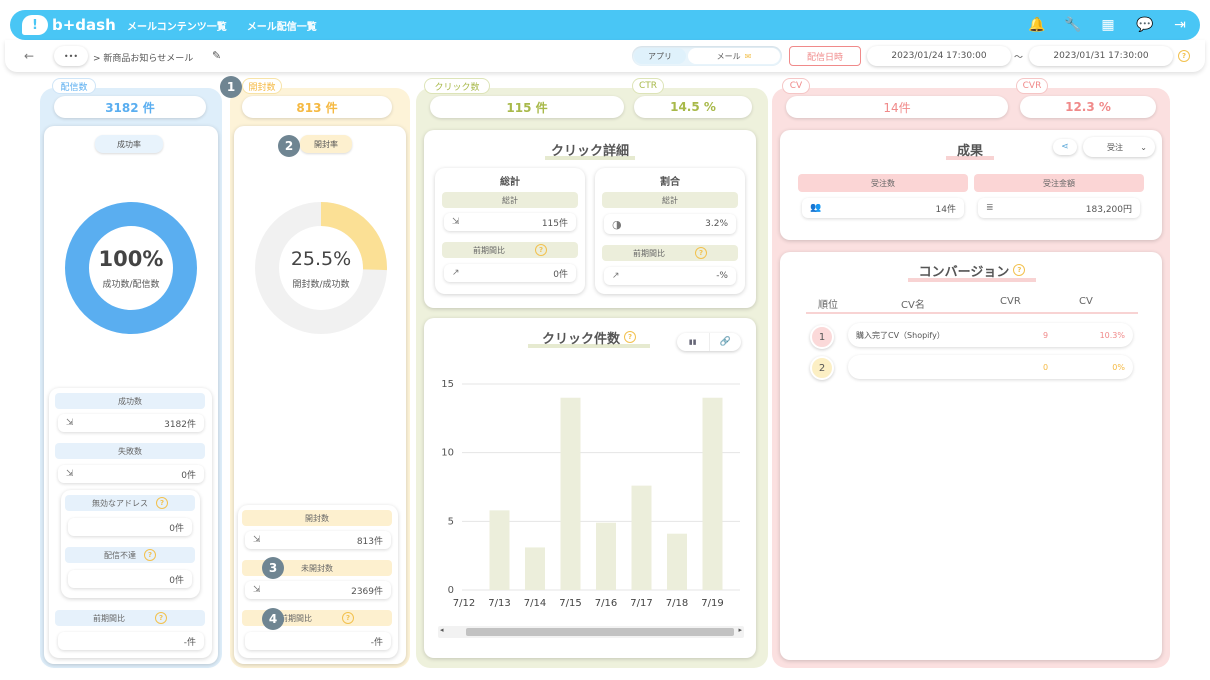 This screenshot has width=1210, height=680. I want to click on x-tick-label: 7/18, so click(677, 603).